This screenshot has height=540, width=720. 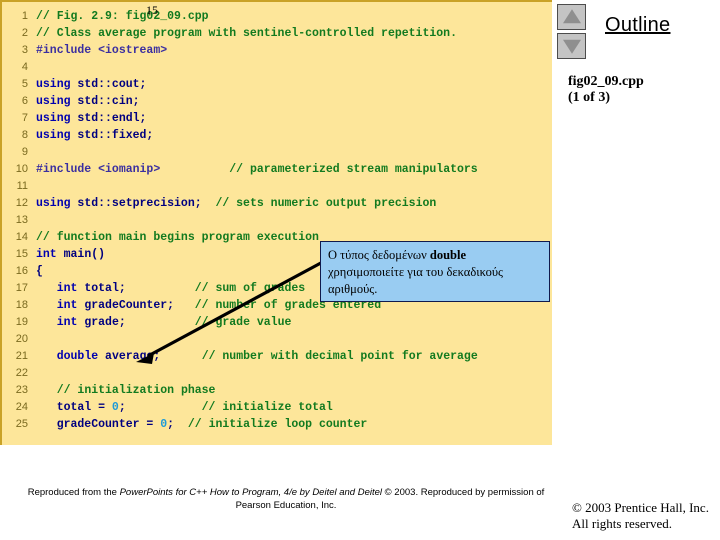 What do you see at coordinates (243, 322) in the screenshot?
I see `code-token: // grade value` at bounding box center [243, 322].